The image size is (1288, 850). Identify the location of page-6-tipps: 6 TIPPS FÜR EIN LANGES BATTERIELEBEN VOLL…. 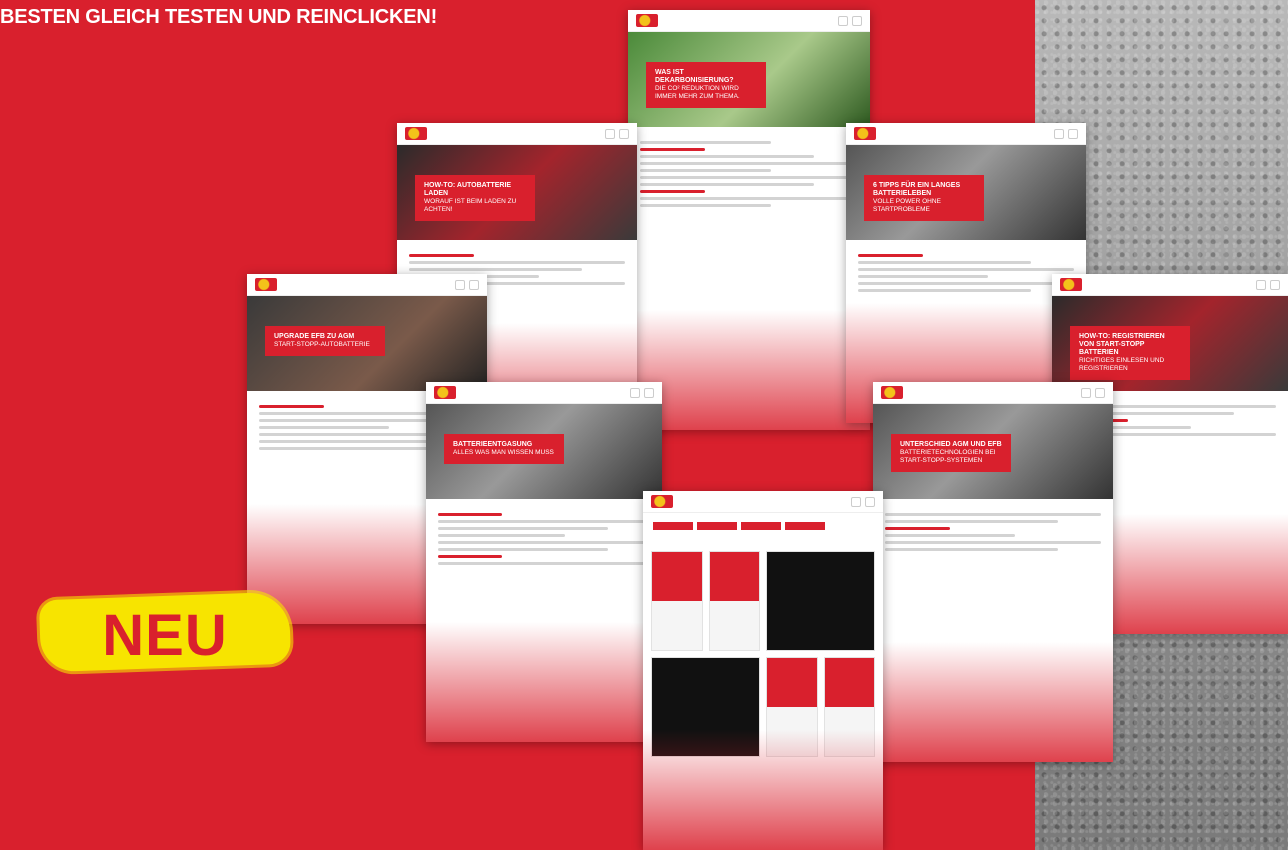
(966, 273).